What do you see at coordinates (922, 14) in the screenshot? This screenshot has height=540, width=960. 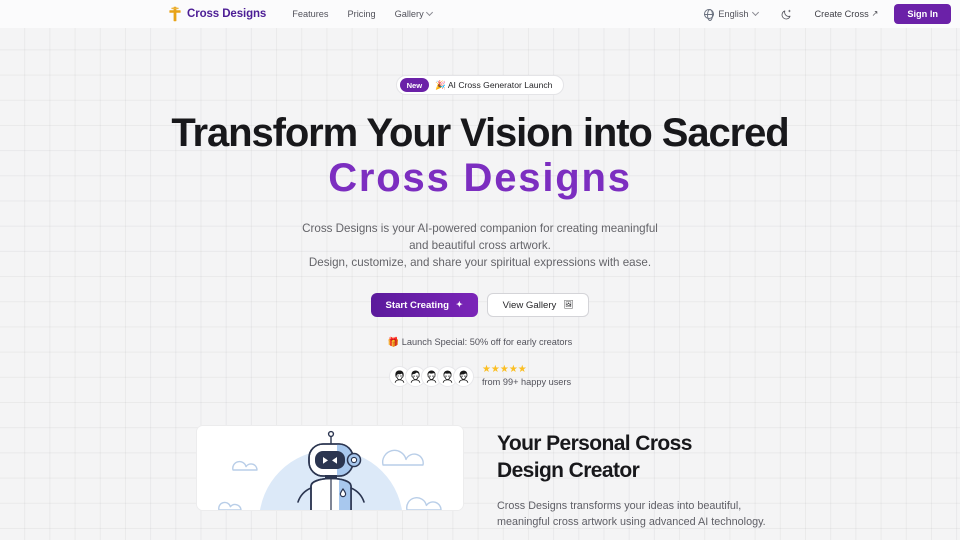 I see `sign-in-button: Sign In` at bounding box center [922, 14].